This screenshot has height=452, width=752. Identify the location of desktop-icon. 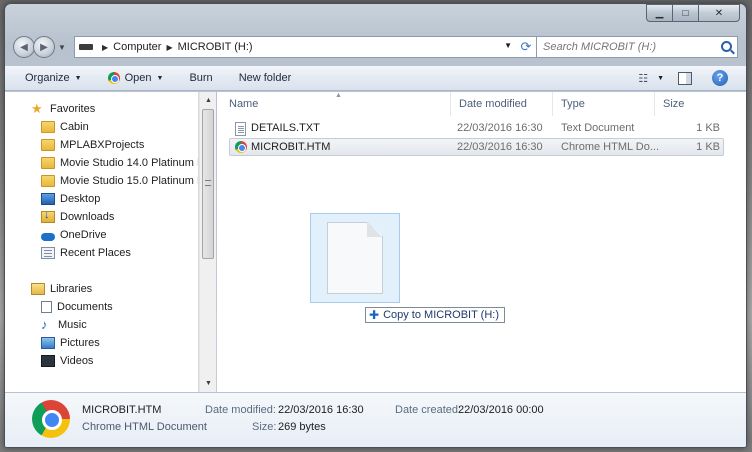
(48, 199).